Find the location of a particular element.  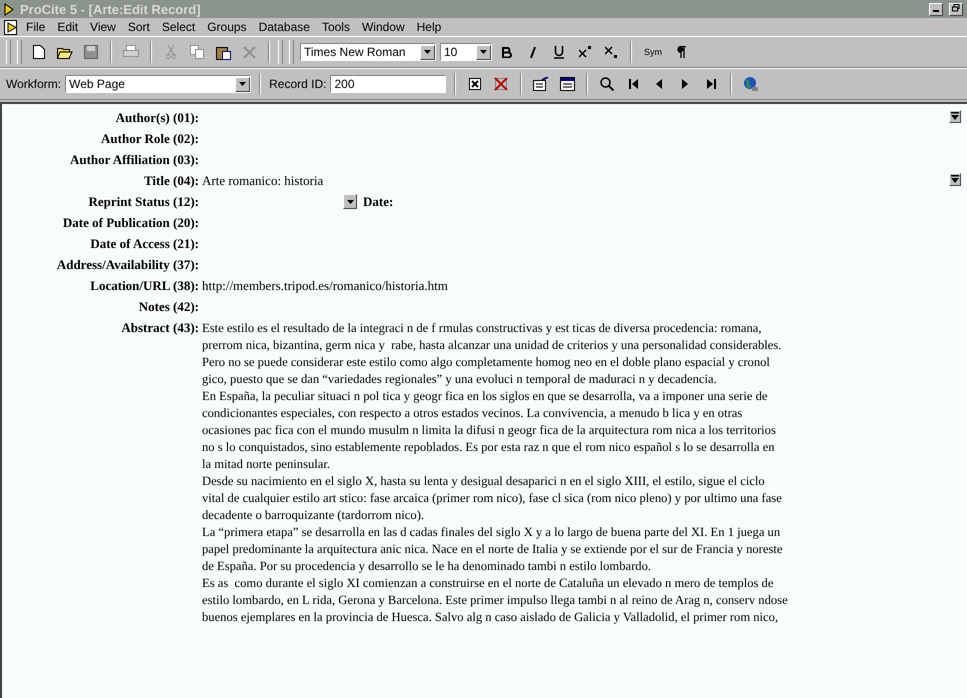

abstract-text-line: vital de cualquier estilo art stico: fase arcaica (primer rom nico), fase cl sica (rom nico pleno) y por ultimo una fase is located at coordinates (492, 498).